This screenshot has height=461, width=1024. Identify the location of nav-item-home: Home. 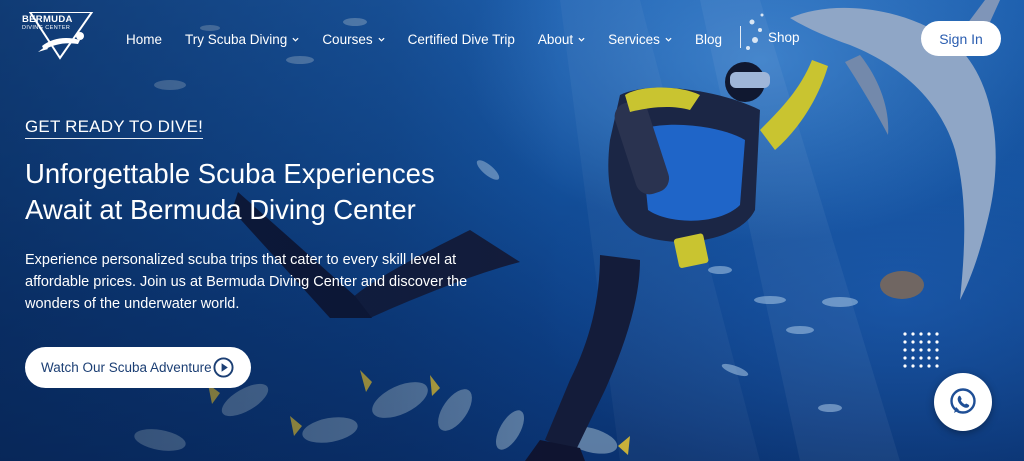
(144, 39).